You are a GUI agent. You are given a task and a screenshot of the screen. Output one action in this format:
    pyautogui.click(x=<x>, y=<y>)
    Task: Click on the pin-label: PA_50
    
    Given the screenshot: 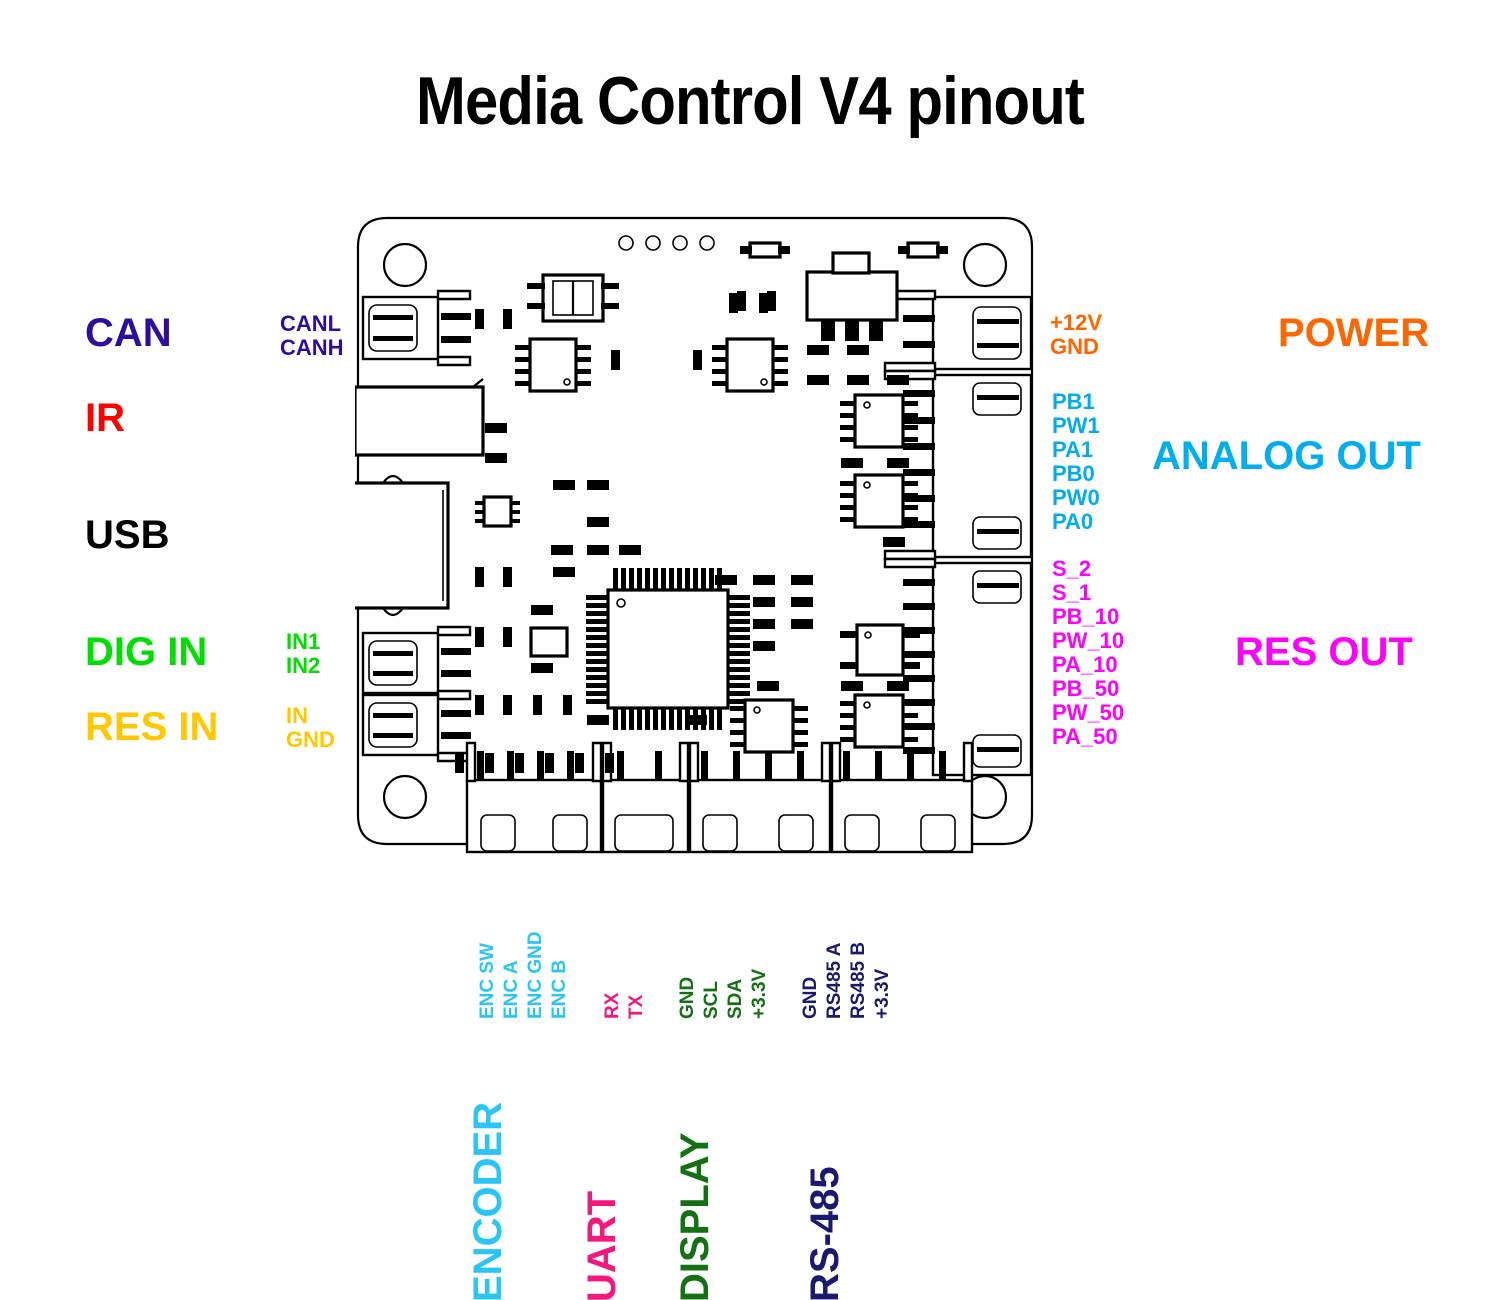 What is the action you would take?
    pyautogui.click(x=1085, y=736)
    